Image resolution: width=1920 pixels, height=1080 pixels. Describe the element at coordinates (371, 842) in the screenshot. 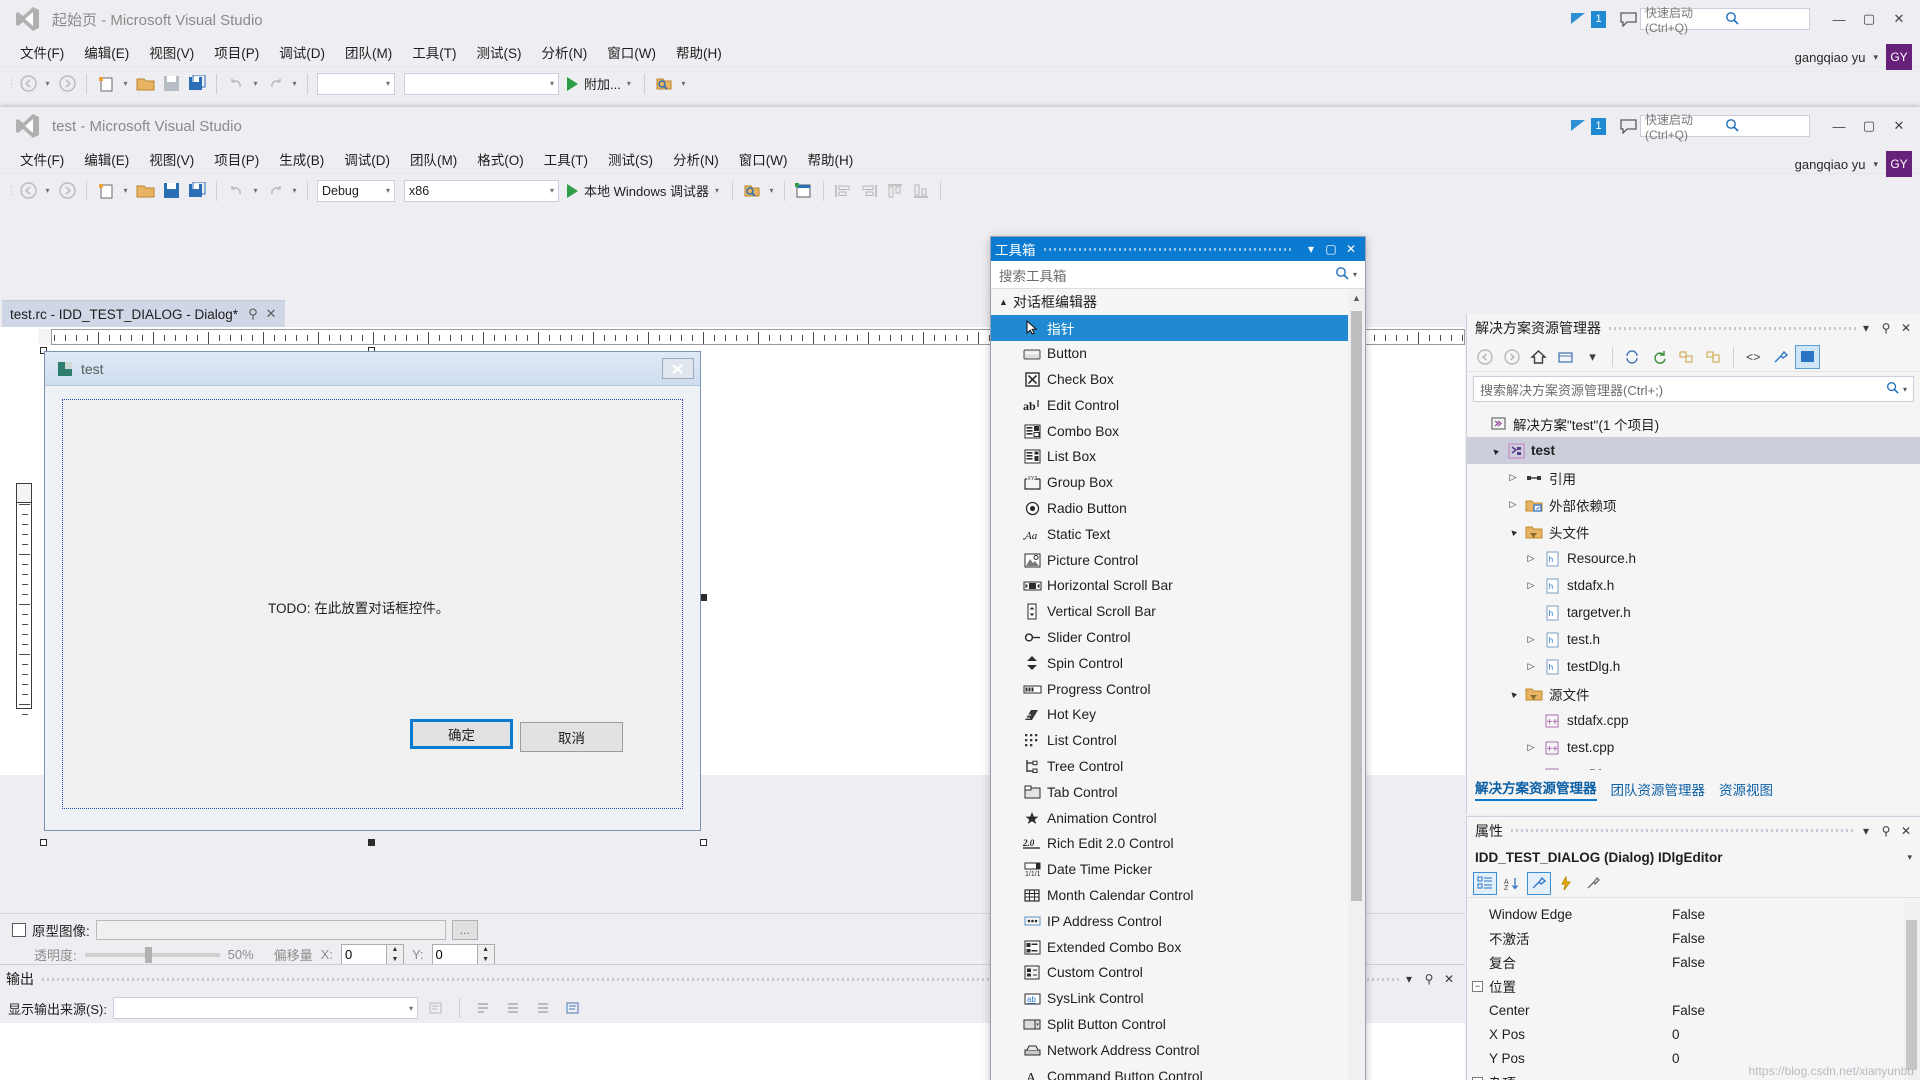

I see `resize-handle-bc` at that location.